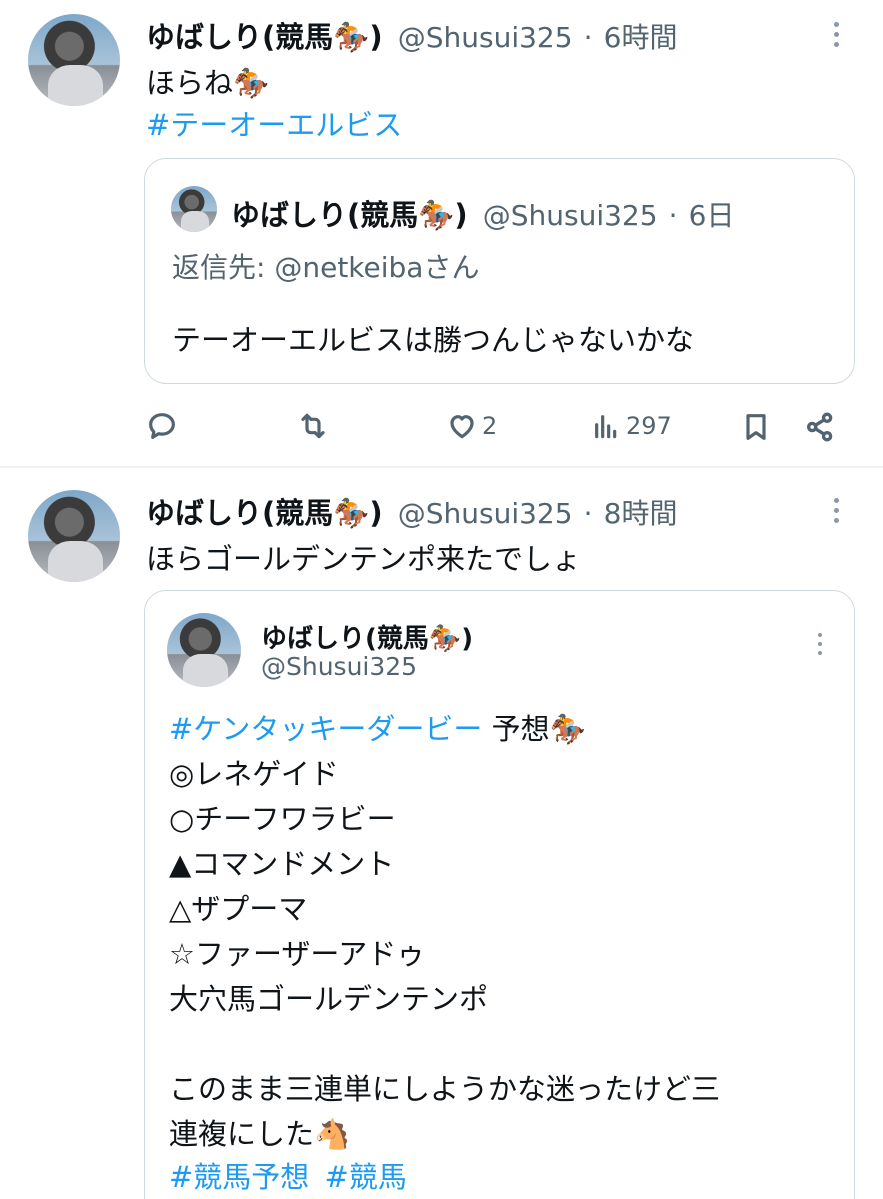 This screenshot has width=883, height=1199. I want to click on tweet-text: ほらね🏇, so click(208, 83).